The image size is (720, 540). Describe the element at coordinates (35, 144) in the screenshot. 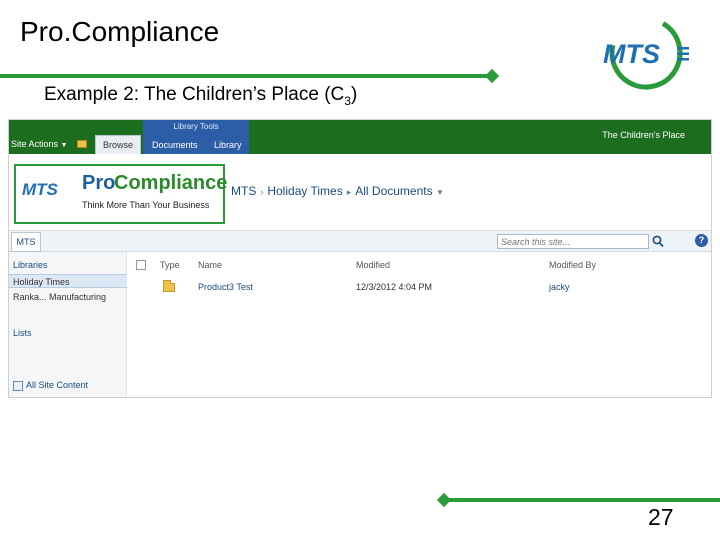

I see `site-actions-label: Site Actions` at that location.